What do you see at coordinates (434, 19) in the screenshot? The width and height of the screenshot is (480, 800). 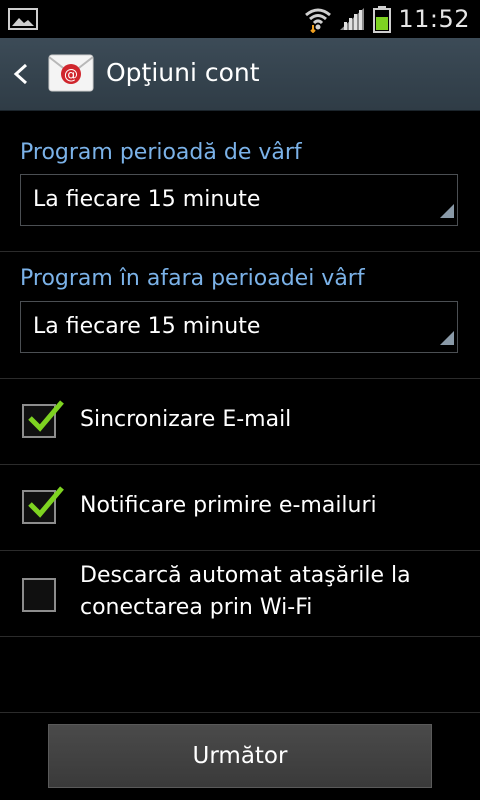 I see `status-clock: 11:52` at bounding box center [434, 19].